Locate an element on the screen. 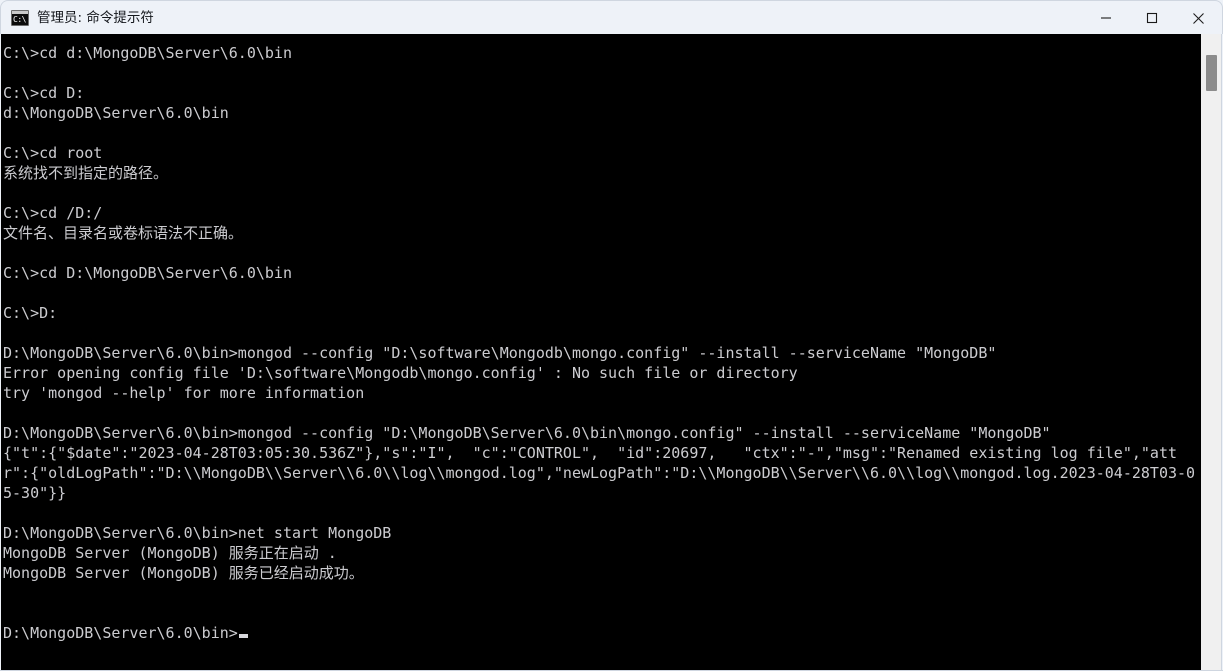 Image resolution: width=1223 pixels, height=671 pixels. console-prompt-line: D:\MongoDB\Server\6.0\bin> is located at coordinates (602, 633).